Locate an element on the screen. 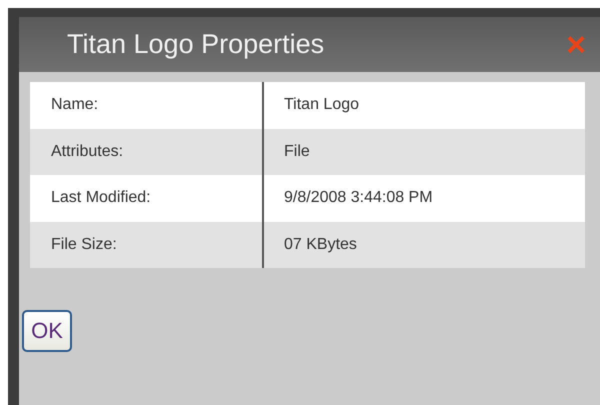 Image resolution: width=600 pixels, height=405 pixels. property-value: File is located at coordinates (297, 152).